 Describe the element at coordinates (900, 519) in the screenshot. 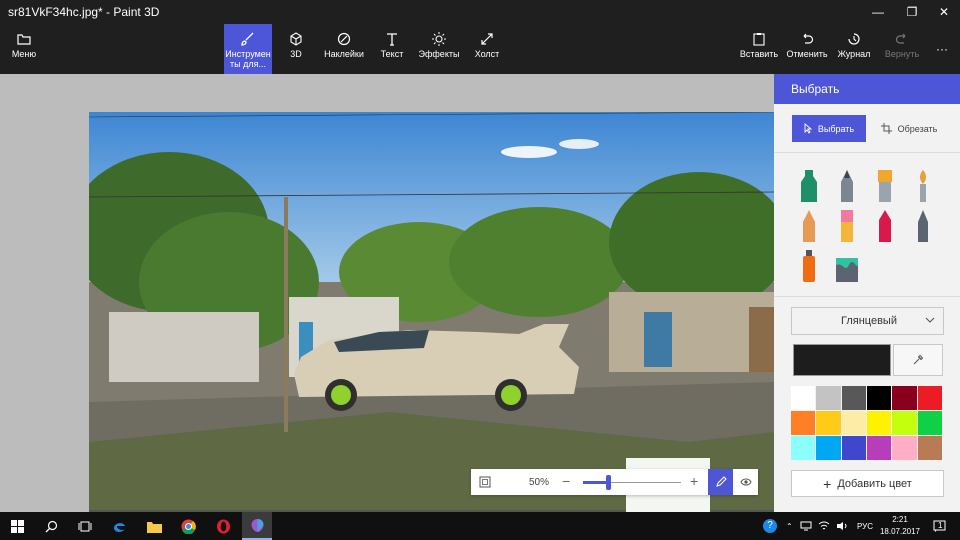

I see `clock-time: 2:21` at that location.